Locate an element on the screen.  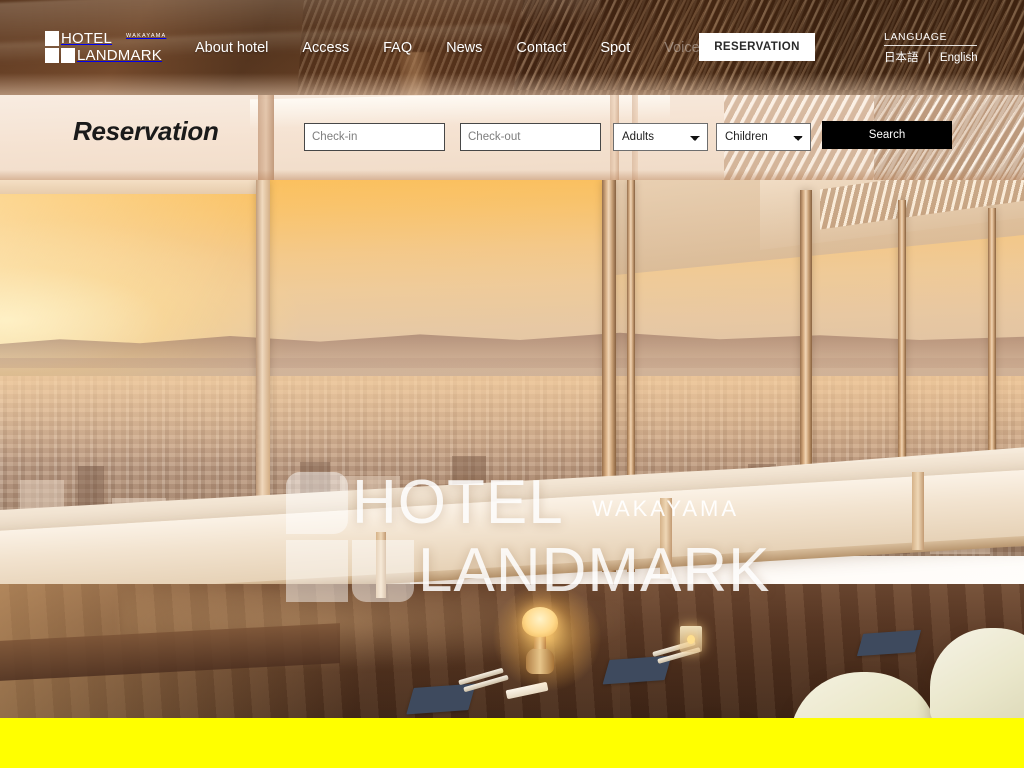
nav-item-about-hotel: About hotel is located at coordinates (231, 48).